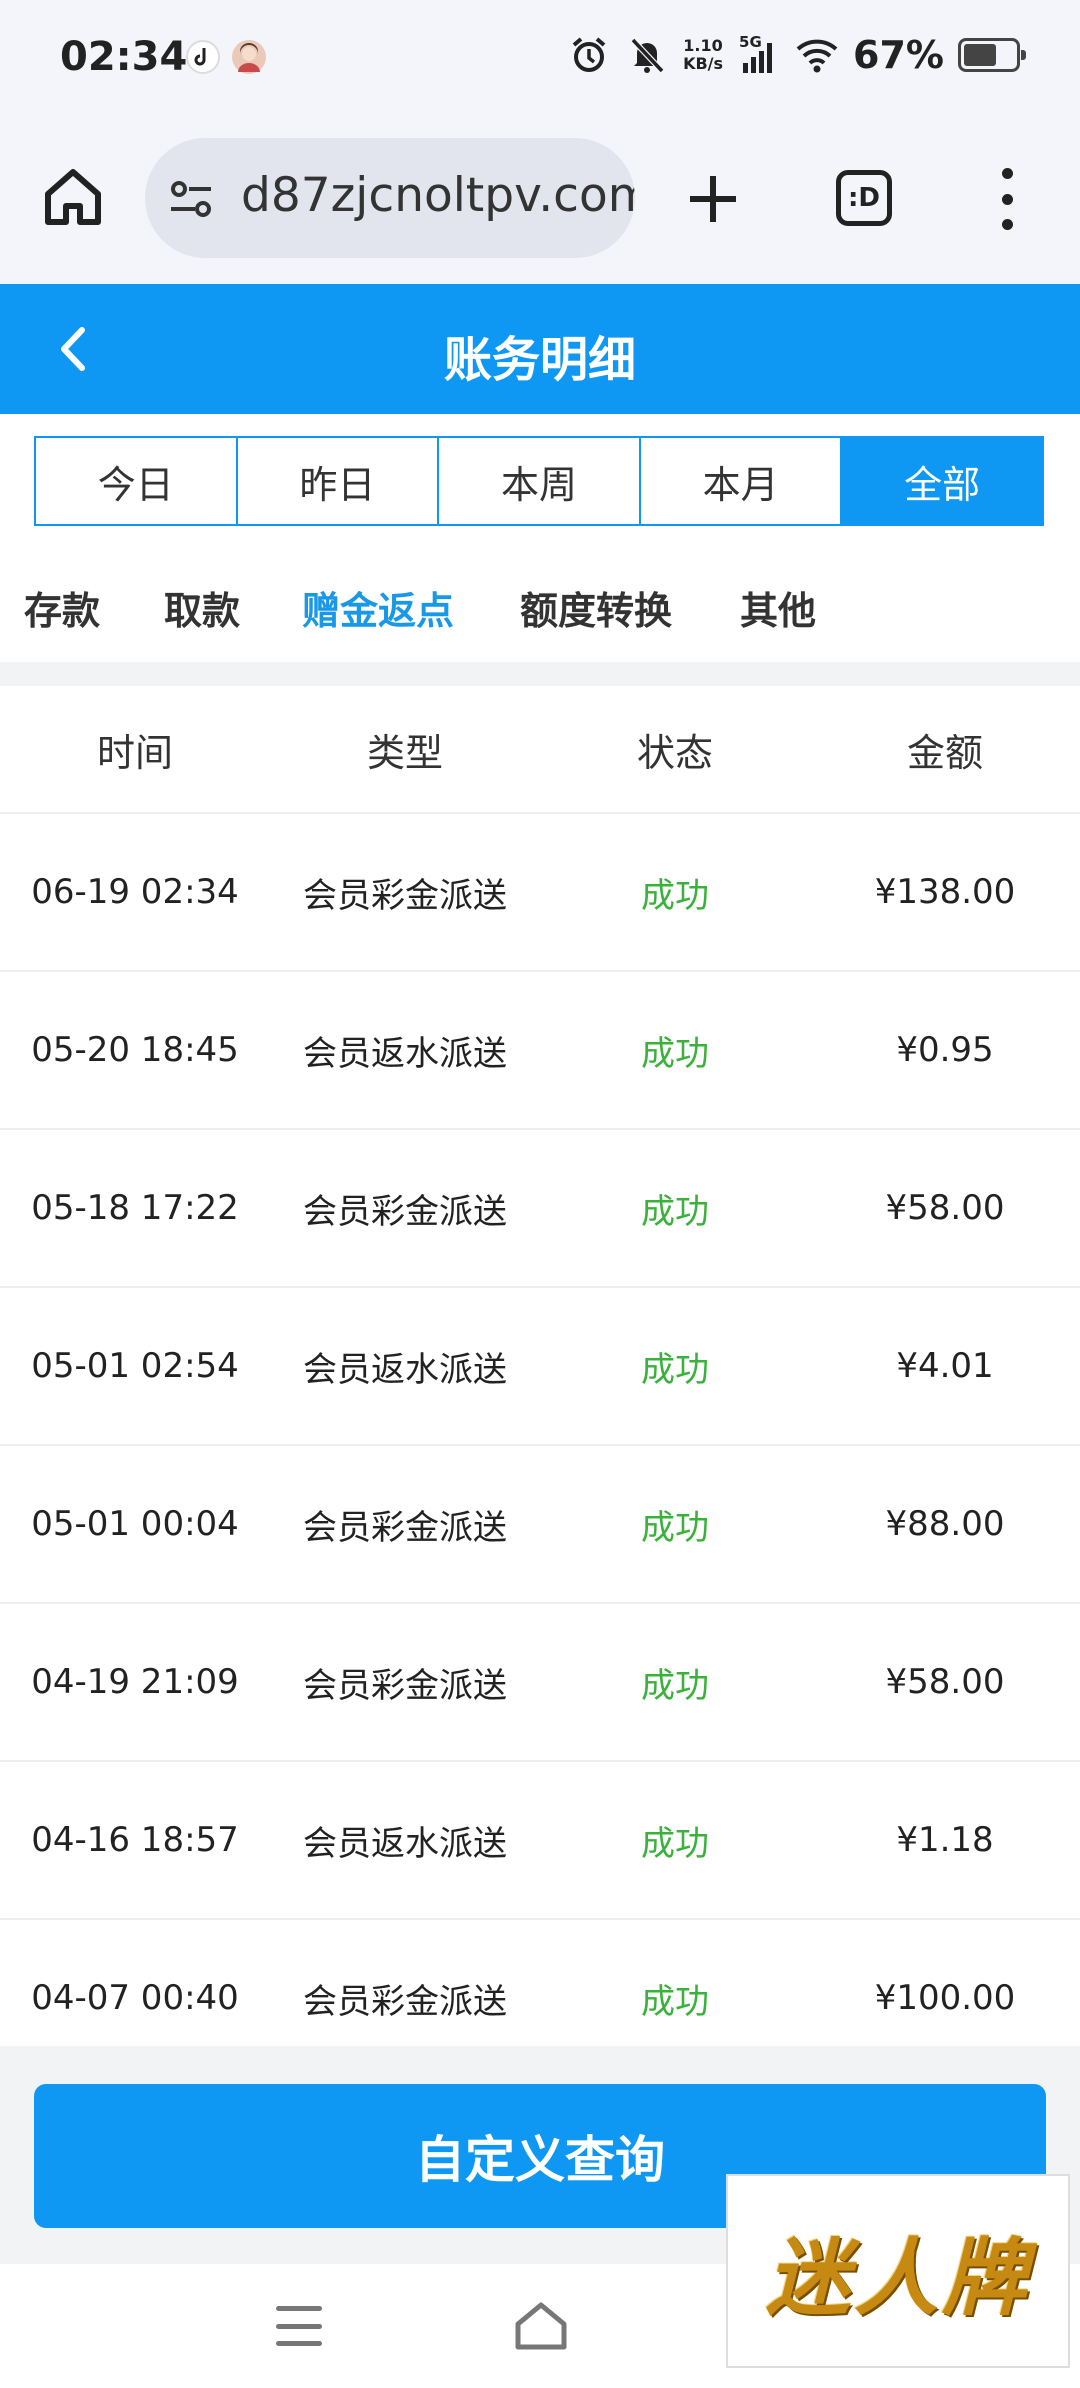 The image size is (1080, 2388). What do you see at coordinates (741, 481) in the screenshot?
I see `date-filter-this-month: 本月` at bounding box center [741, 481].